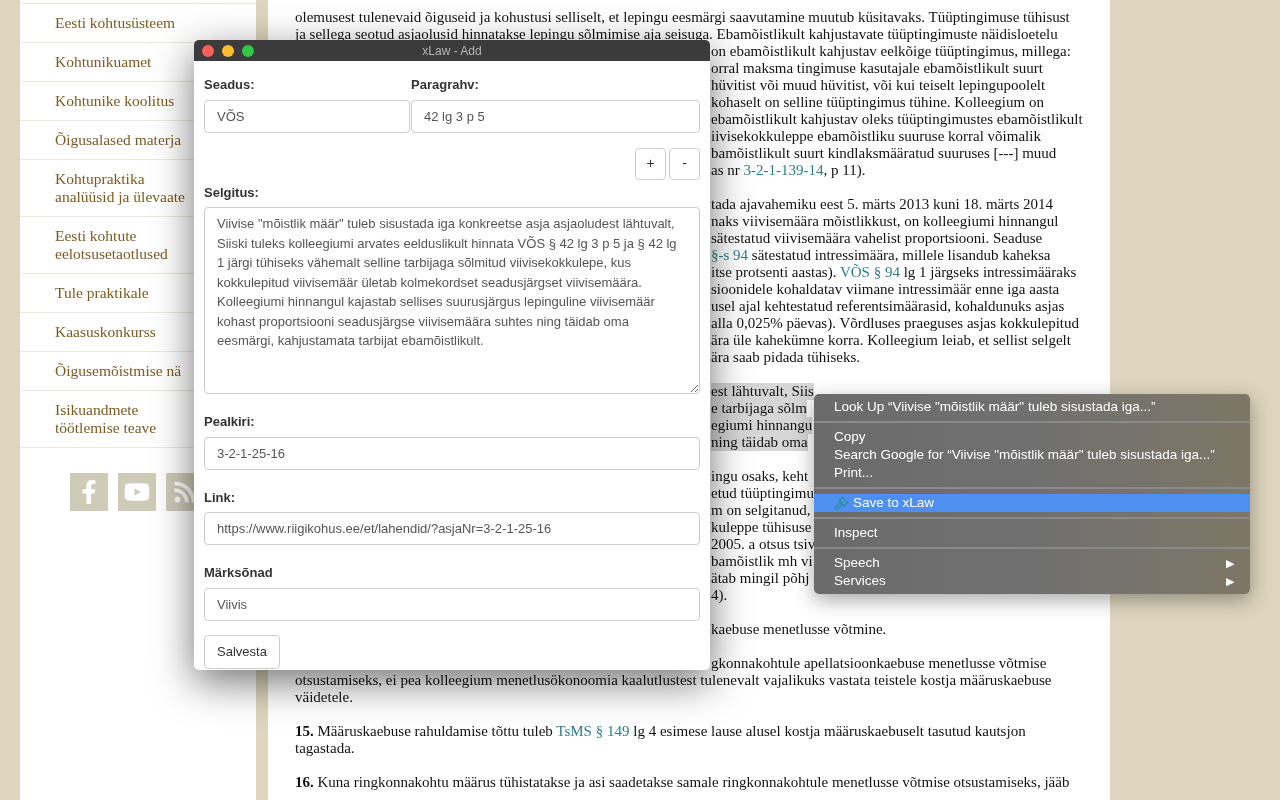 This screenshot has width=1280, height=800. I want to click on law-link: §-s 94, so click(730, 255).